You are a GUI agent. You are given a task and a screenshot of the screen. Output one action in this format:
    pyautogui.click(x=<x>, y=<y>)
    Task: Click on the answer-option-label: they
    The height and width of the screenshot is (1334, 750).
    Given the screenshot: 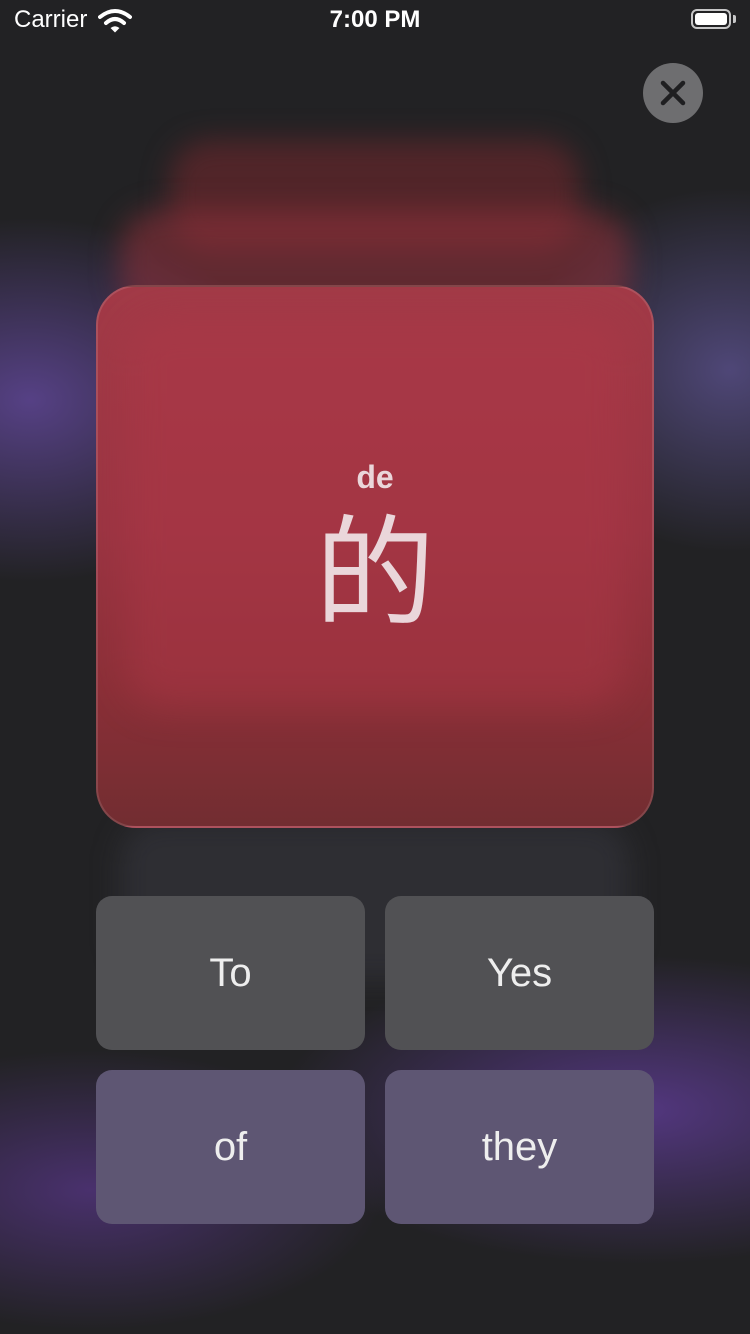 What is the action you would take?
    pyautogui.click(x=519, y=1146)
    